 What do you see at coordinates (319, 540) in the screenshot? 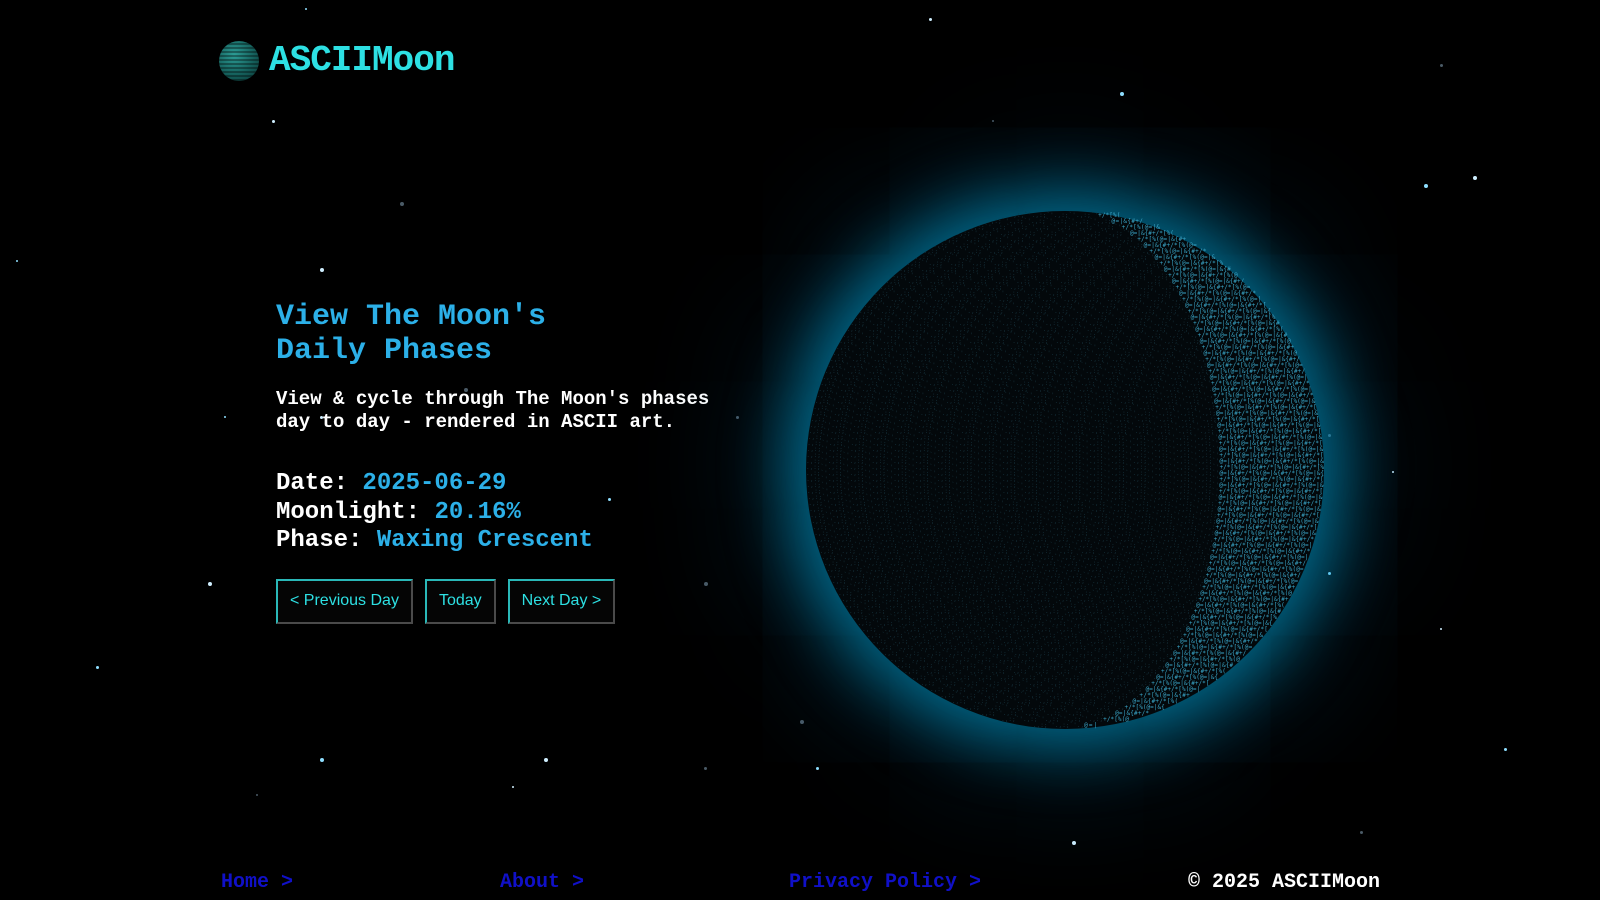
I see `phase-label: Phase:` at bounding box center [319, 540].